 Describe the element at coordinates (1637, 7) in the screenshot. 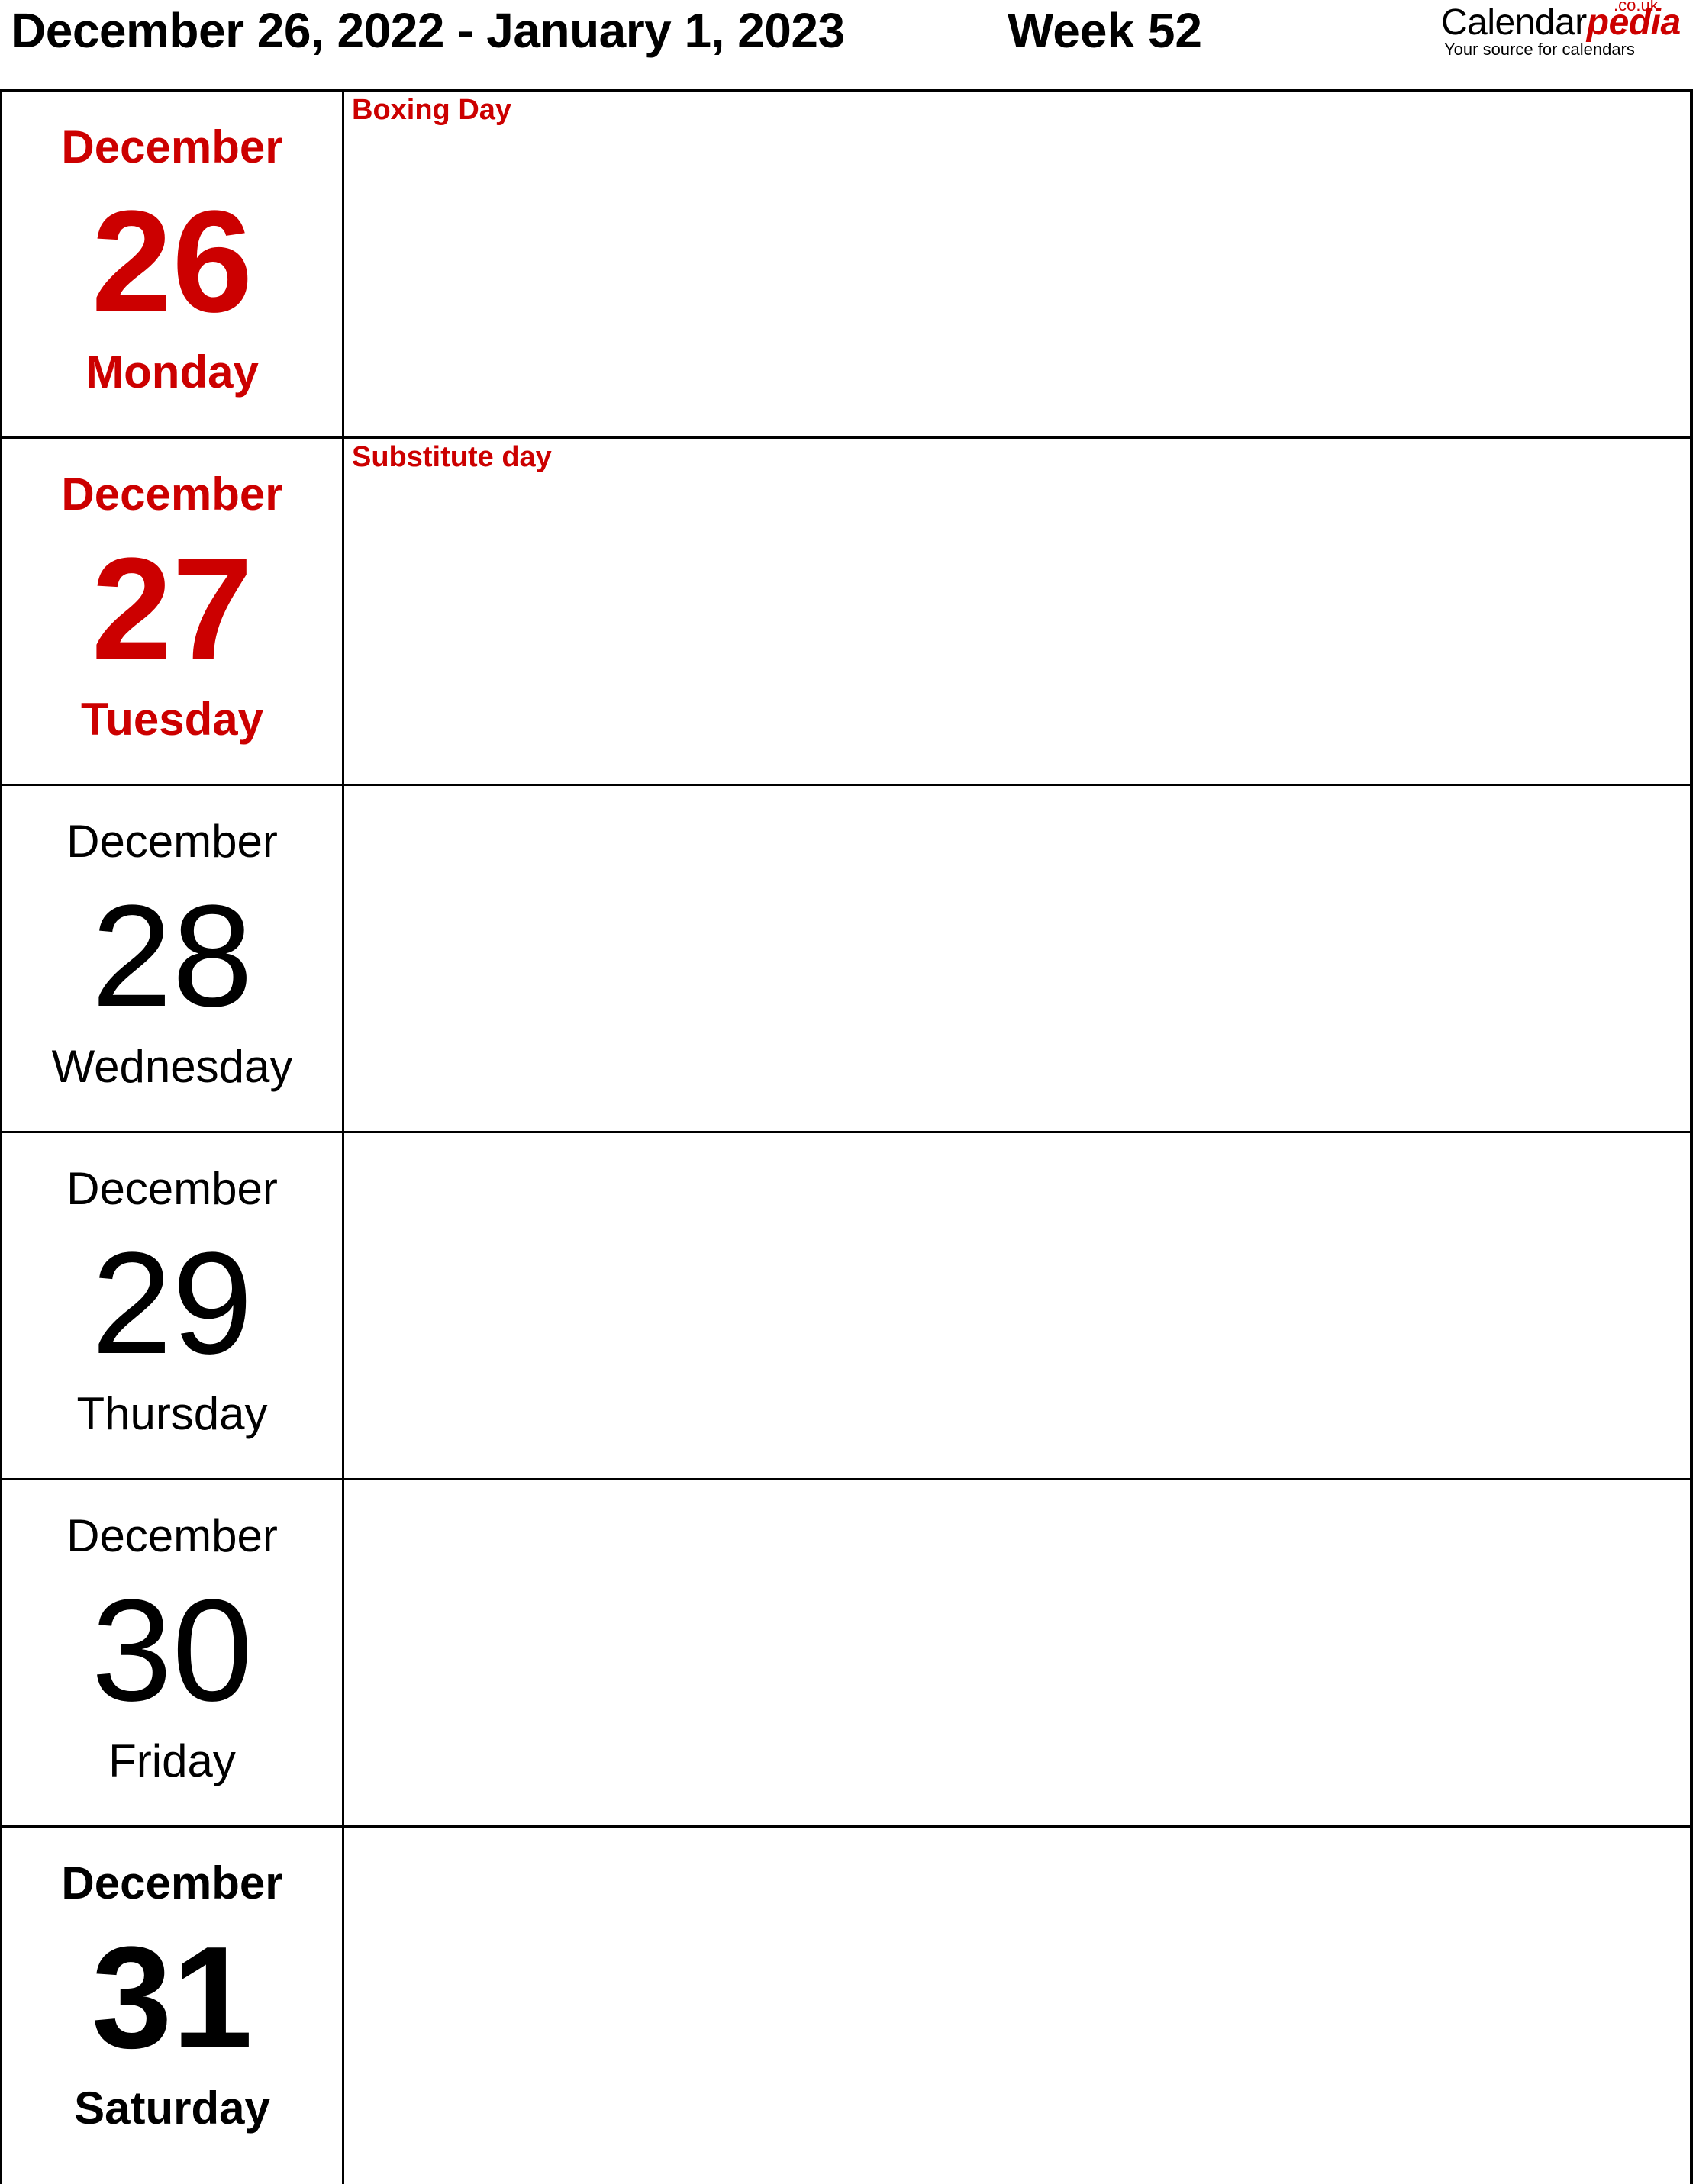

I see `logo-tld: .co.uk` at that location.